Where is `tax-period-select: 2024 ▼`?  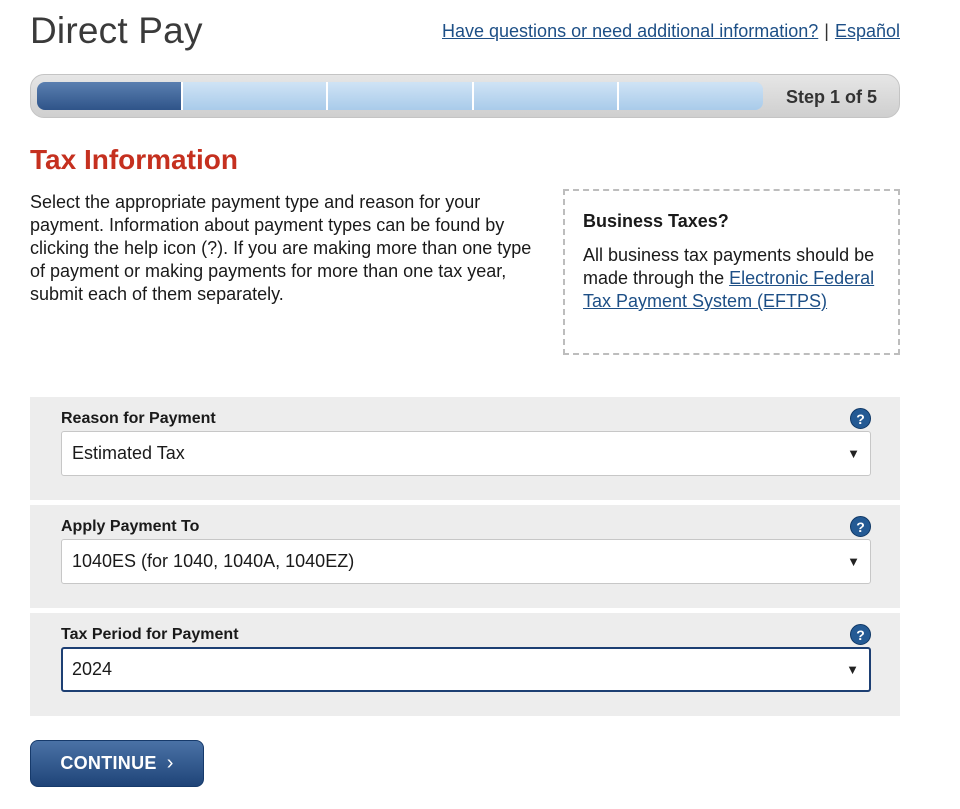
tax-period-select: 2024 ▼ is located at coordinates (466, 669).